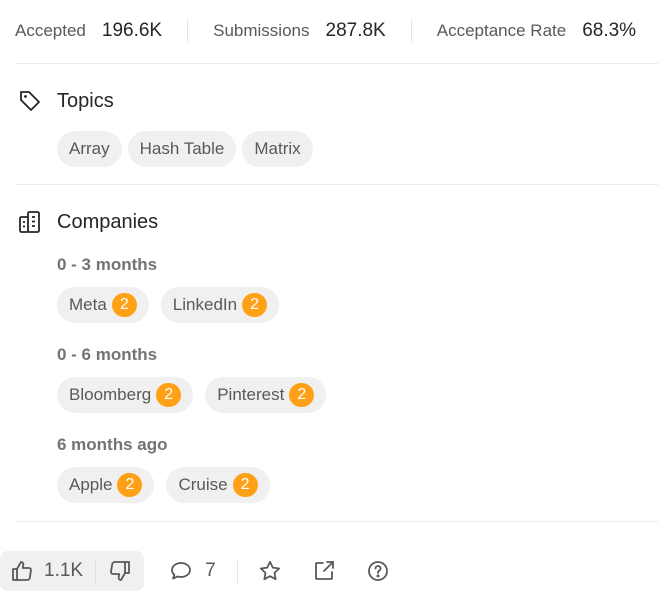  I want to click on comment-count: 7, so click(210, 570).